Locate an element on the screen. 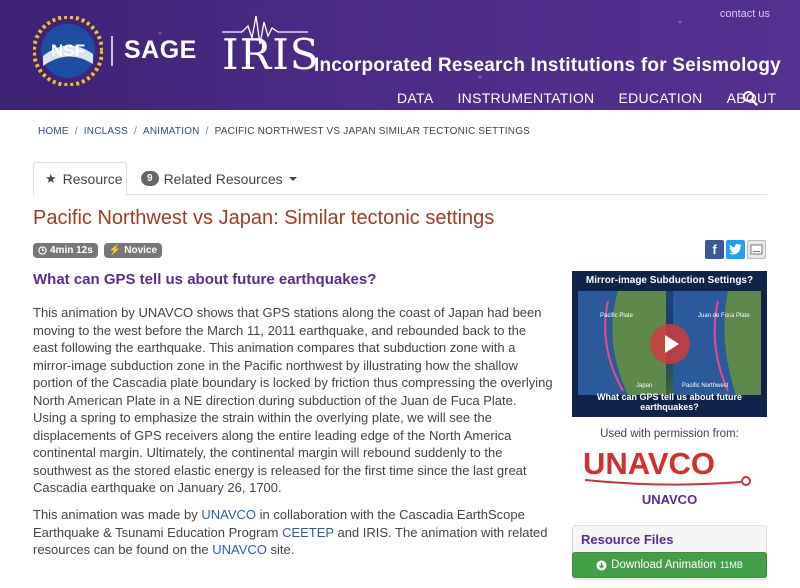  iris-logo: IRIS is located at coordinates (271, 54).